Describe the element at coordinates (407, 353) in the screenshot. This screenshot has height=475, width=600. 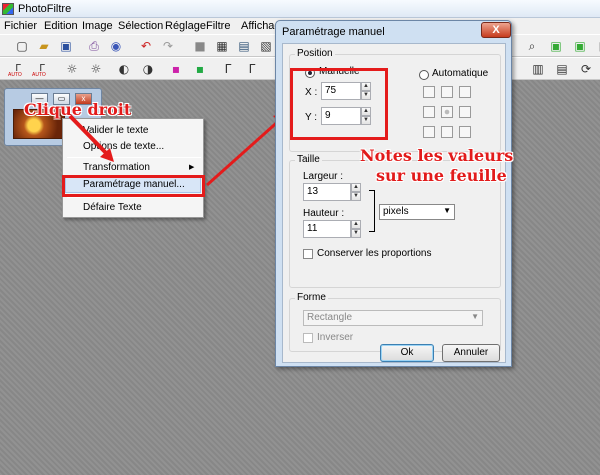
I see `ok-button: Ok` at that location.